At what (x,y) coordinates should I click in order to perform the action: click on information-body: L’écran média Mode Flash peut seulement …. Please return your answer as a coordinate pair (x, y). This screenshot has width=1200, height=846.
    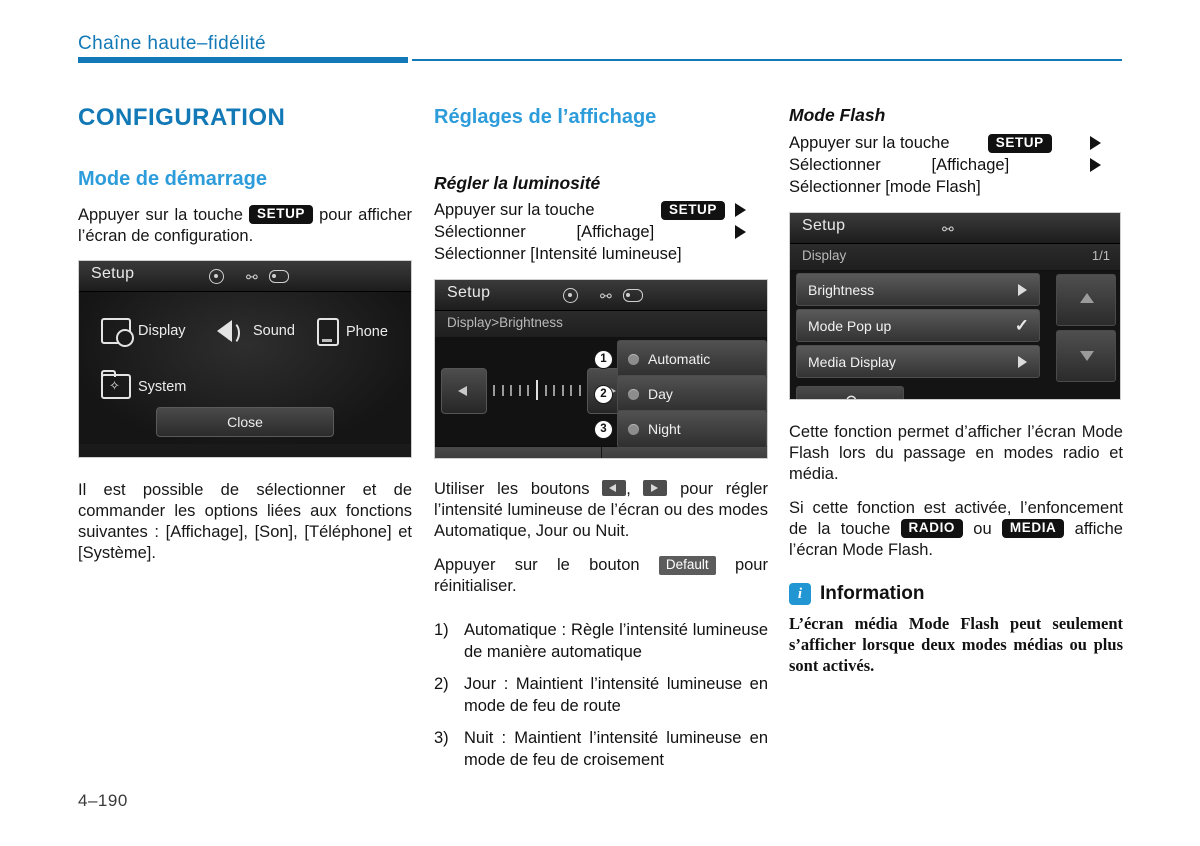
    Looking at the image, I should click on (956, 644).